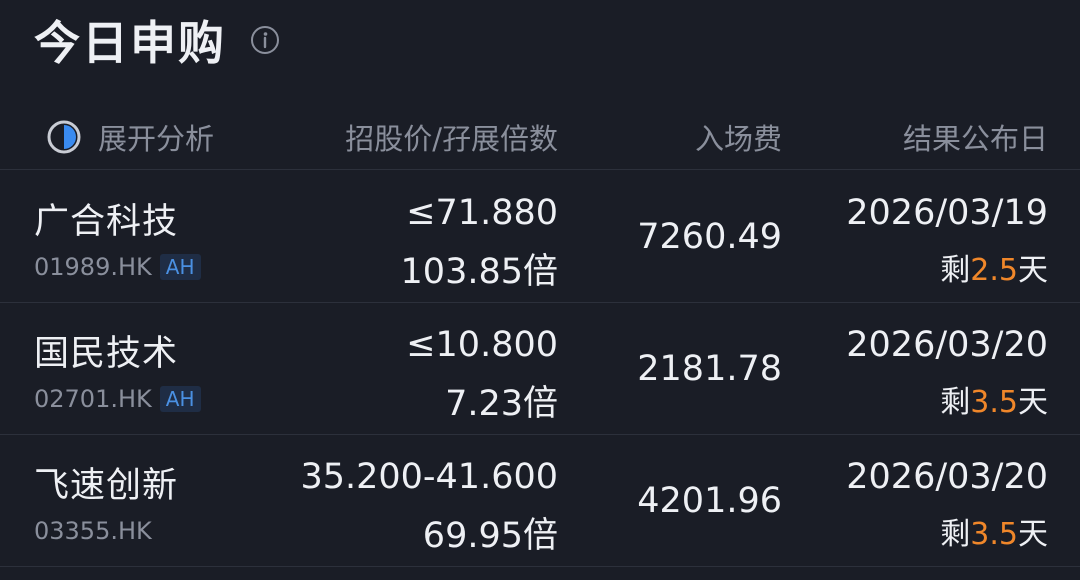 The image size is (1080, 580). I want to click on stock-name: 飞速创新, so click(106, 486).